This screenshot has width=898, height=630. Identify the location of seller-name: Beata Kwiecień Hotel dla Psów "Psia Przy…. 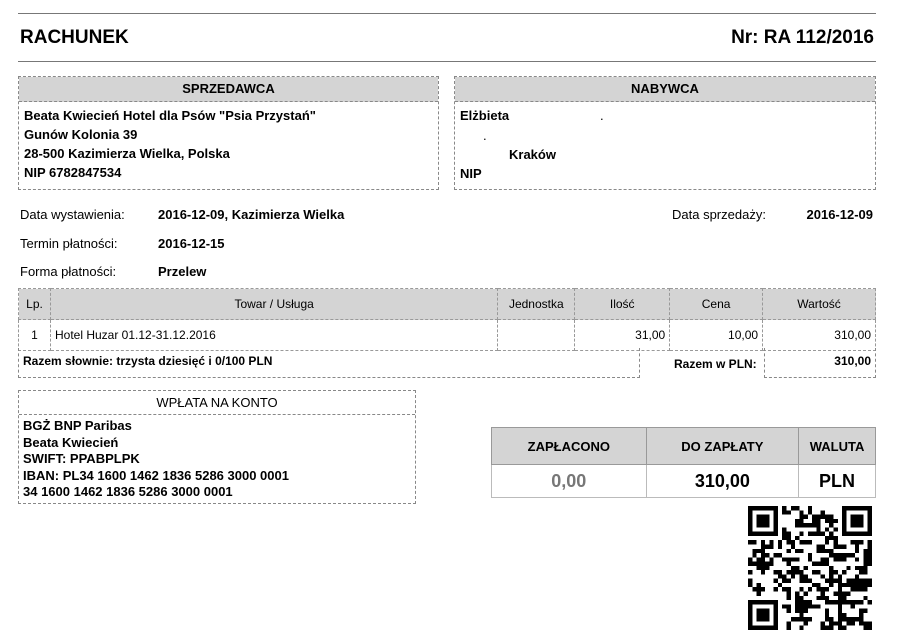
(170, 115).